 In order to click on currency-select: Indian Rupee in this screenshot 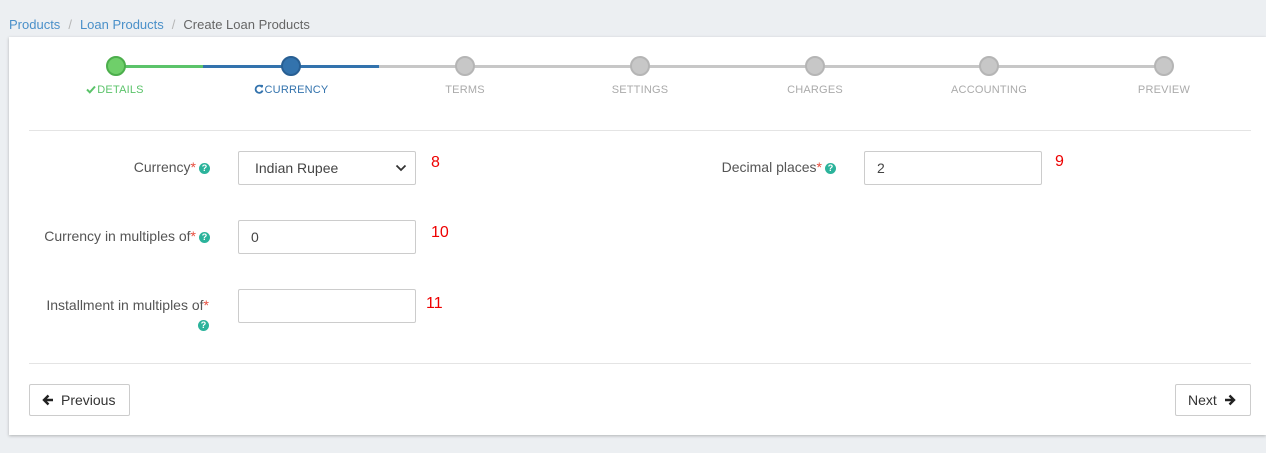, I will do `click(327, 168)`.